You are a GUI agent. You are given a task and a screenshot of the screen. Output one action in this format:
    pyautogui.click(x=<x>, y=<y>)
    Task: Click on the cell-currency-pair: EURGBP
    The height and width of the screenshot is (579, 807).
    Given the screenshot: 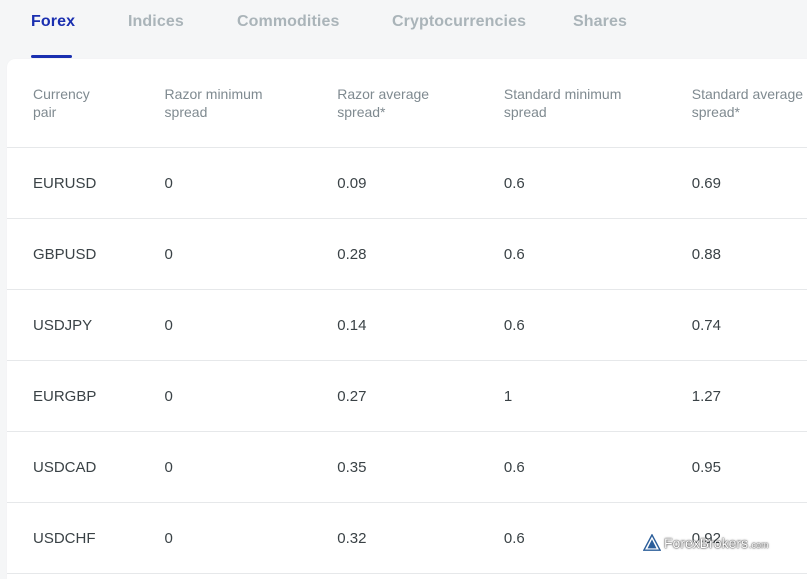 What is the action you would take?
    pyautogui.click(x=86, y=396)
    